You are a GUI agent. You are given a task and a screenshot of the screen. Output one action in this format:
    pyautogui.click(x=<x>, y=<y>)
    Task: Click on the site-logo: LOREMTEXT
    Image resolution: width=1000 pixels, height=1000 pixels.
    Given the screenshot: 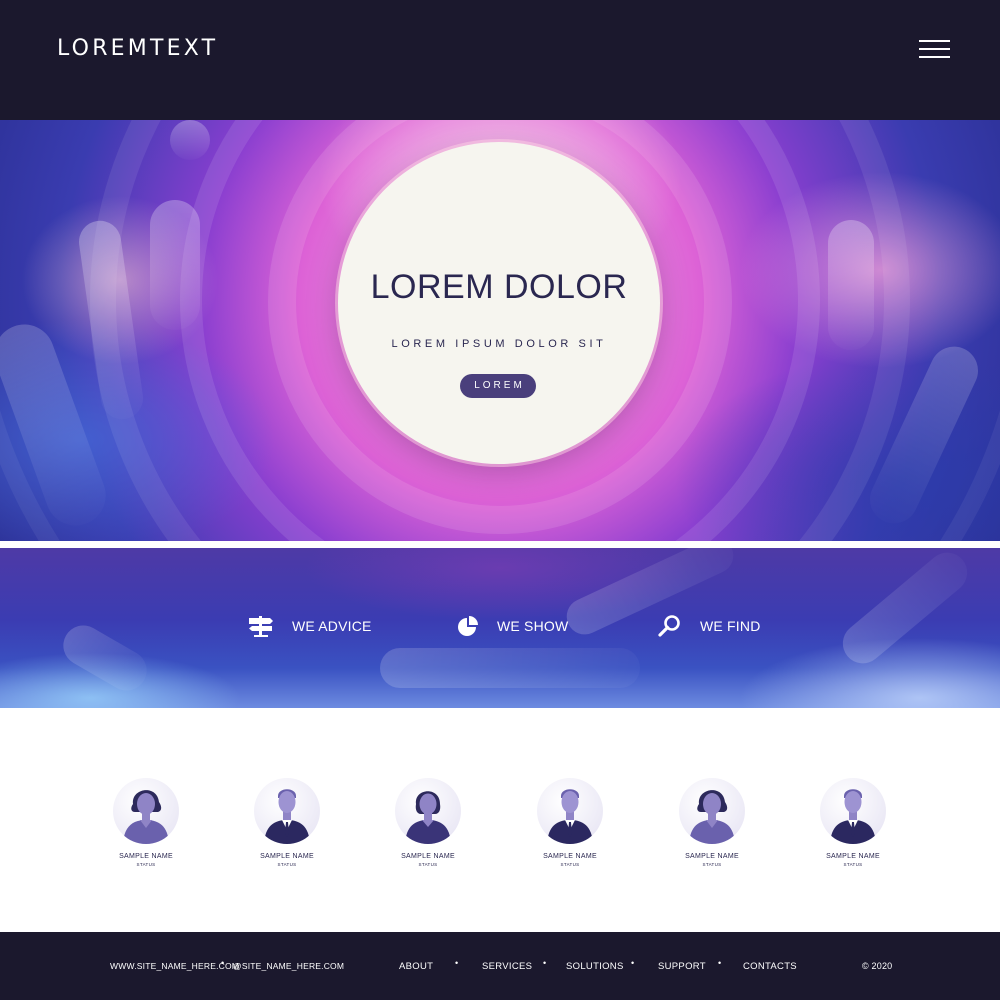 What is the action you would take?
    pyautogui.click(x=137, y=48)
    